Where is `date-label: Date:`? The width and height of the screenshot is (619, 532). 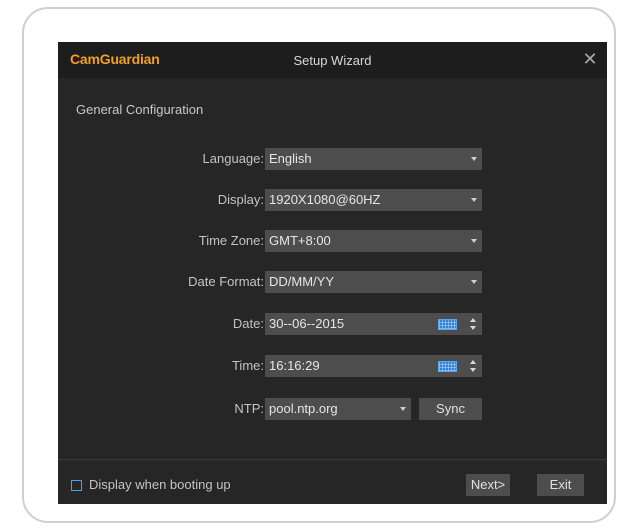
date-label: Date: is located at coordinates (248, 323).